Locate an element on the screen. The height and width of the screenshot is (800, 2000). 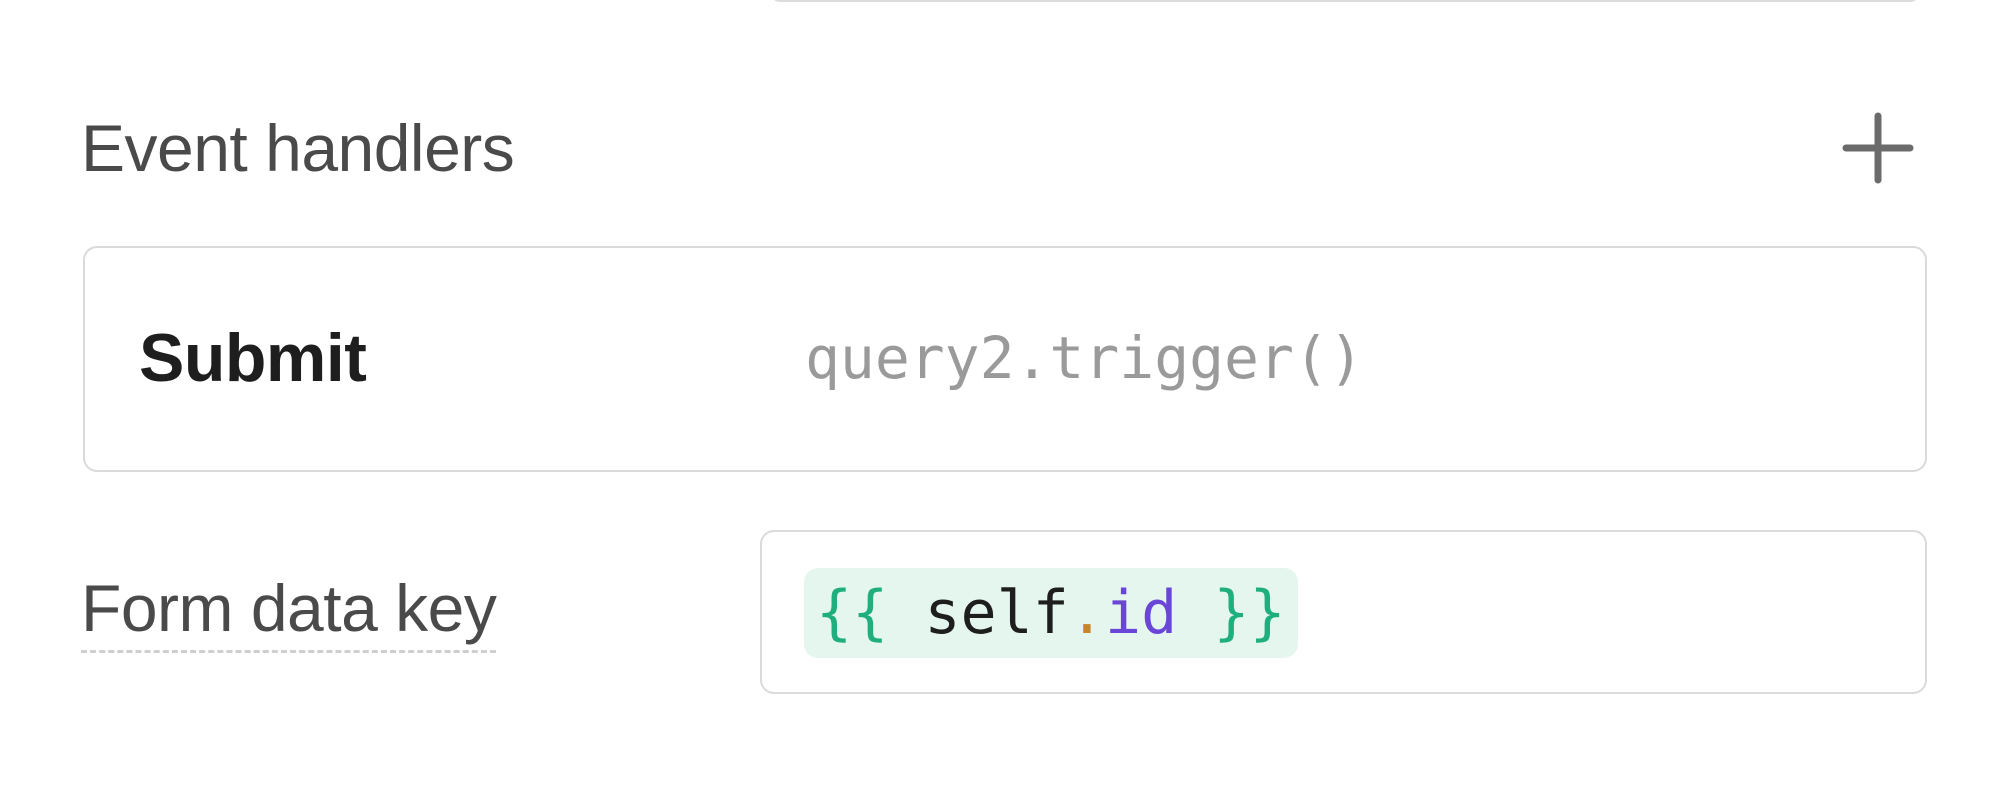
handler-event-name: Submit is located at coordinates (253, 358).